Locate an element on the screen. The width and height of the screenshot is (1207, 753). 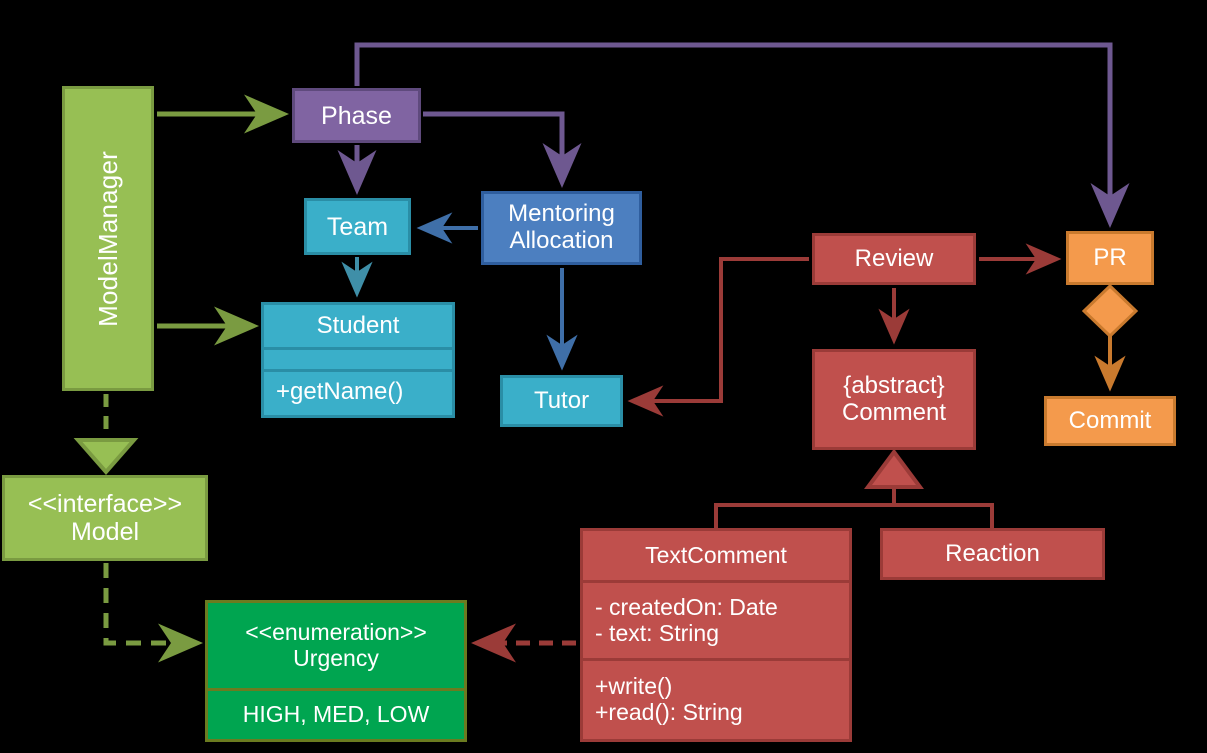
edge-pr-commit is located at coordinates (1110, 337).